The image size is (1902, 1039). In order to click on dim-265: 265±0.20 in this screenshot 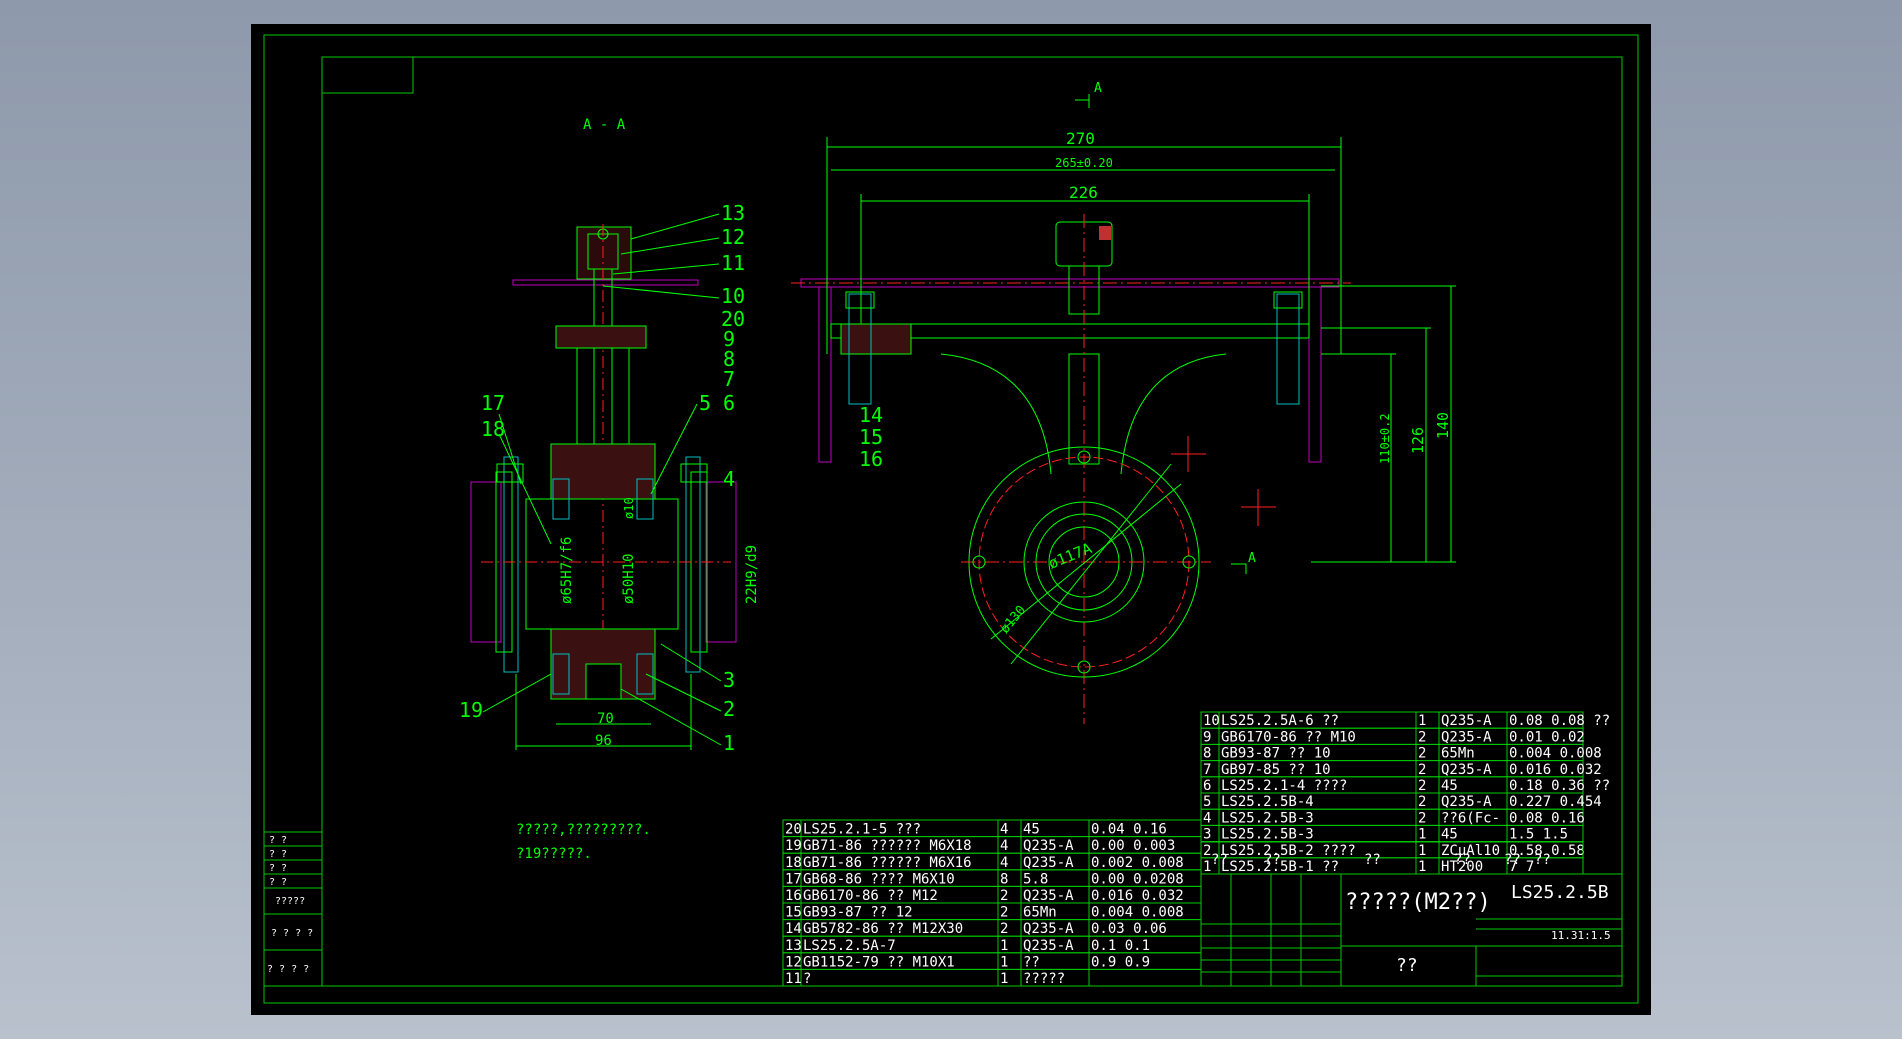, I will do `click(1084, 163)`.